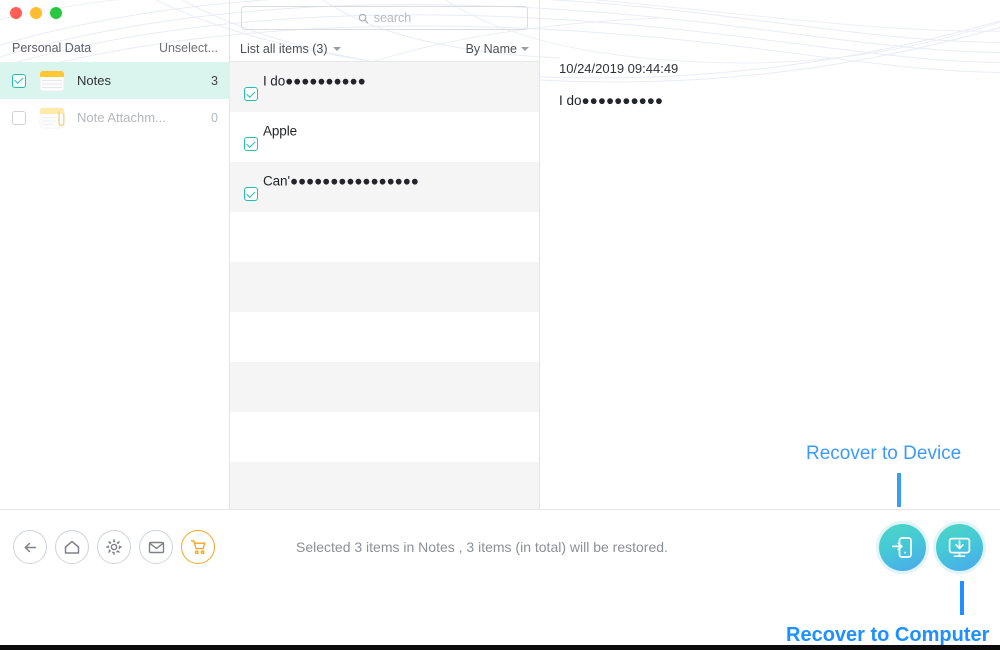 This screenshot has height=650, width=1000. I want to click on bottom-edge-strip, so click(500, 647).